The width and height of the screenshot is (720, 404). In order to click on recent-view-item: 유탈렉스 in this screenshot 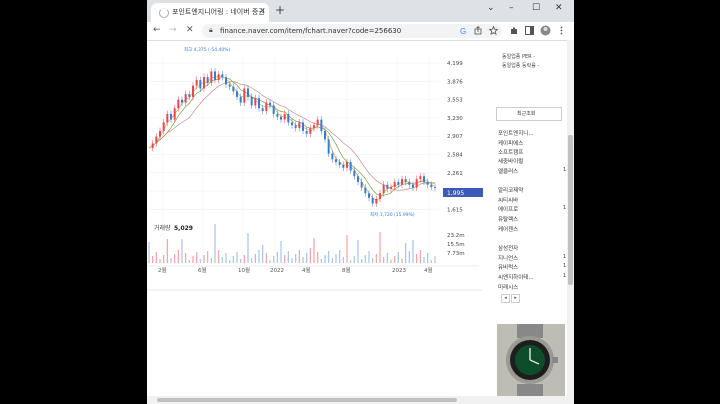, I will do `click(508, 219)`.